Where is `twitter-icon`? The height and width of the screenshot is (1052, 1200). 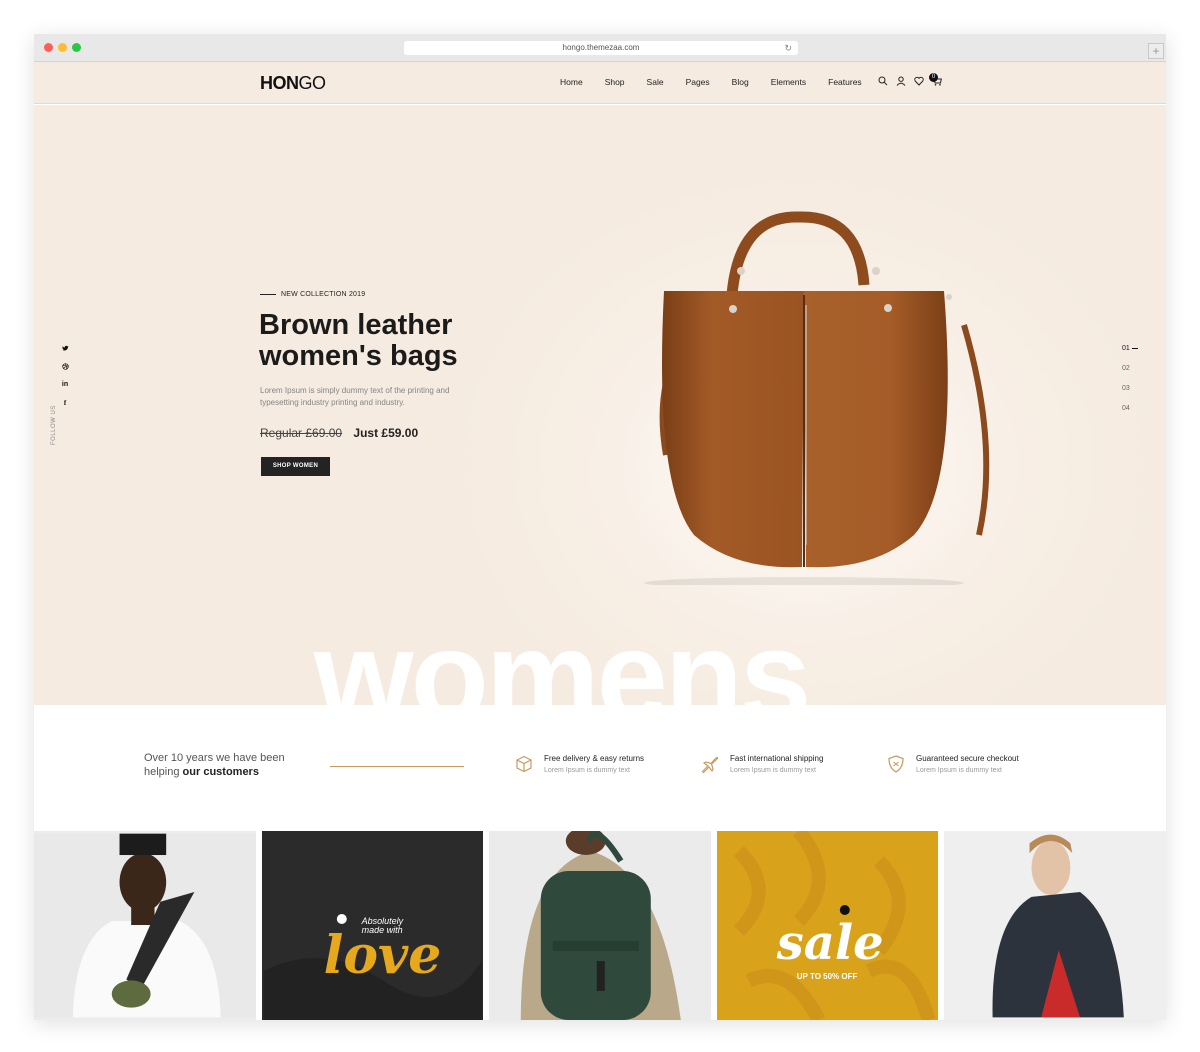
twitter-icon is located at coordinates (65, 354).